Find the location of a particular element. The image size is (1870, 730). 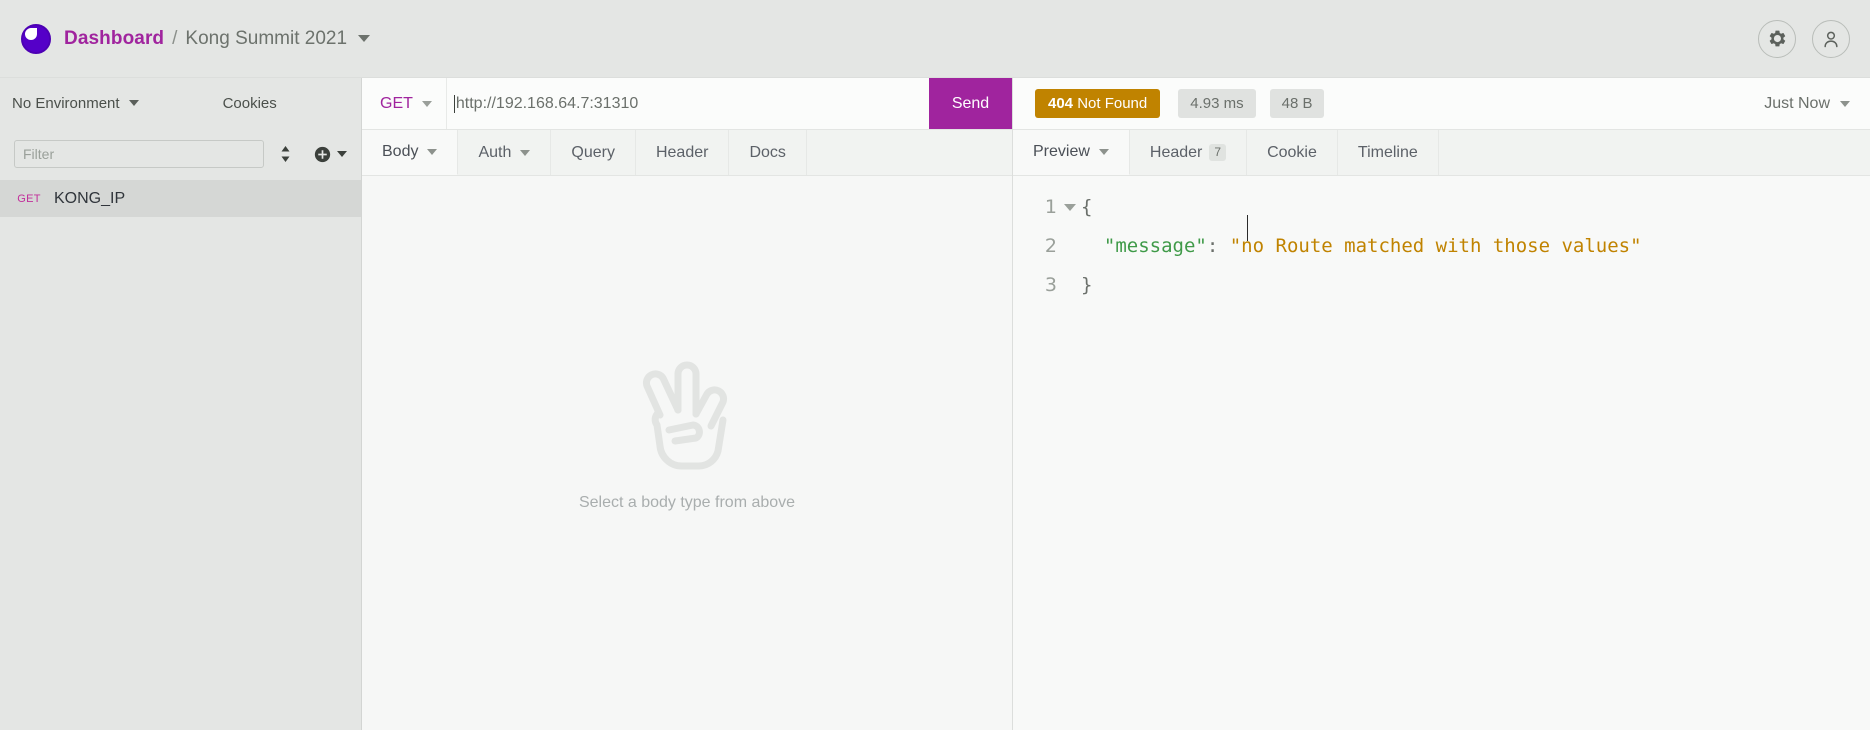

insomnia-logo-icon is located at coordinates (36, 38).